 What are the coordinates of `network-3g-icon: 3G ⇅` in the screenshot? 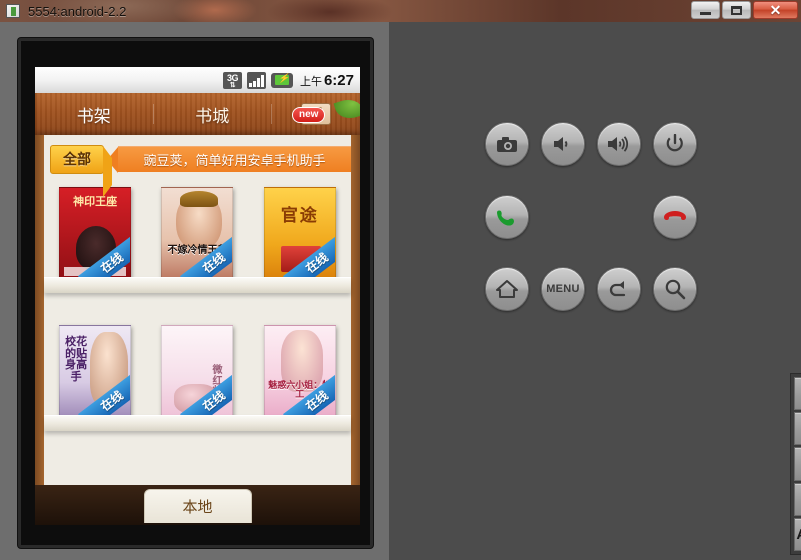 It's located at (232, 80).